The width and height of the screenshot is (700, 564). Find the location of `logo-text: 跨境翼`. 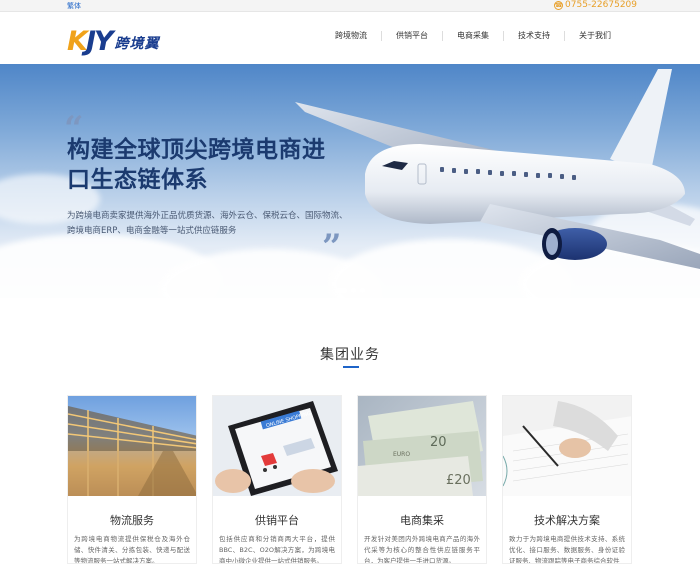

logo-text: 跨境翼 is located at coordinates (137, 44).